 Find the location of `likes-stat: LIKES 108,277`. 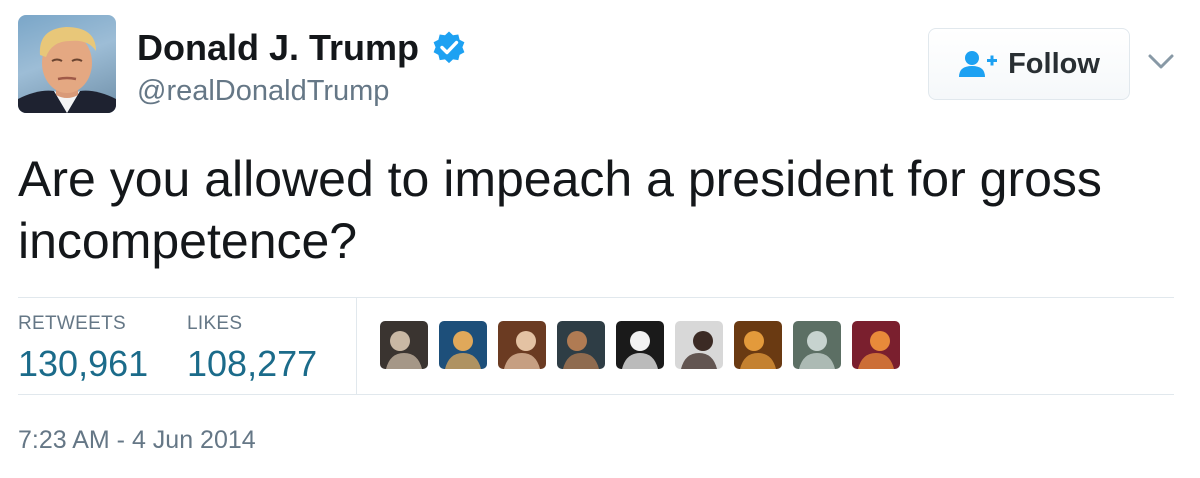

likes-stat: LIKES 108,277 is located at coordinates (252, 349).